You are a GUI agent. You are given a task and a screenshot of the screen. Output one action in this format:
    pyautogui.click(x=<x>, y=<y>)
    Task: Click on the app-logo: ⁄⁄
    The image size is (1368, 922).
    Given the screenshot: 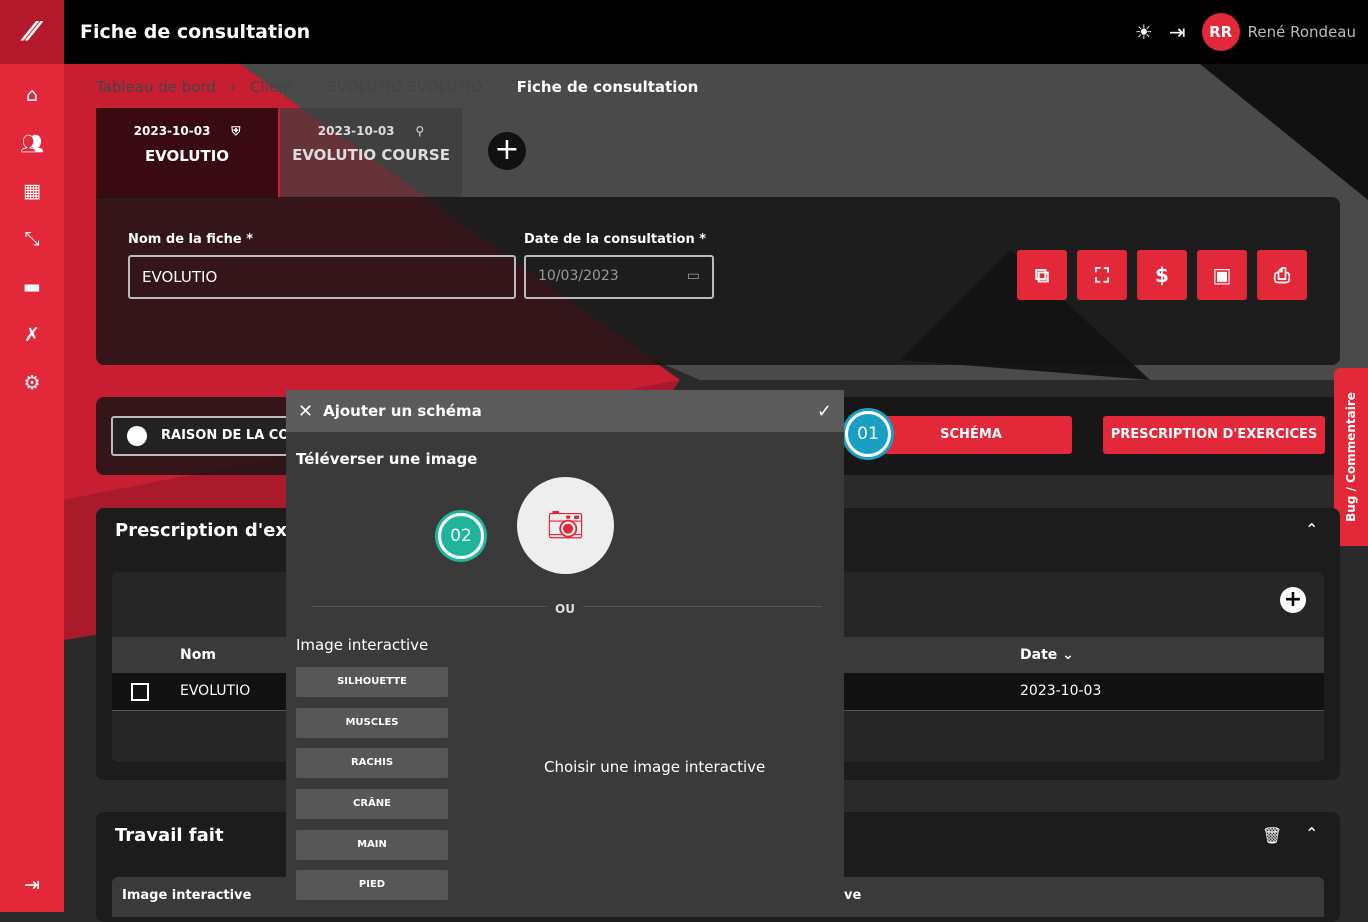 What is the action you would take?
    pyautogui.click(x=32, y=32)
    